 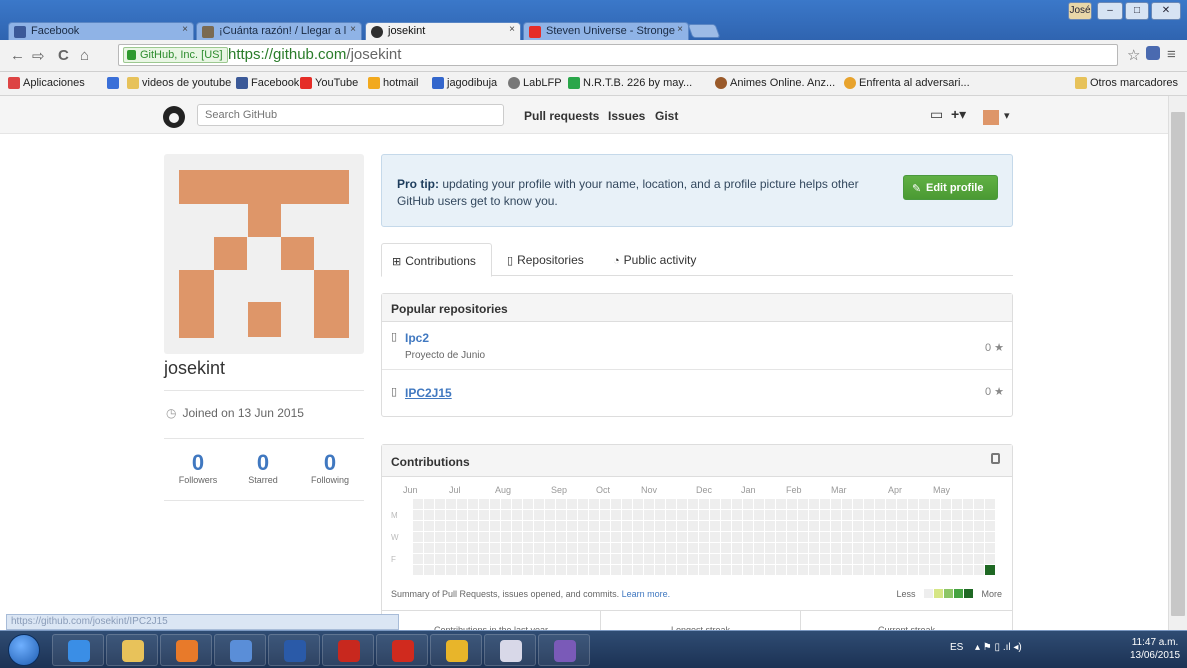 What do you see at coordinates (264, 254) in the screenshot?
I see `profile-avatar` at bounding box center [264, 254].